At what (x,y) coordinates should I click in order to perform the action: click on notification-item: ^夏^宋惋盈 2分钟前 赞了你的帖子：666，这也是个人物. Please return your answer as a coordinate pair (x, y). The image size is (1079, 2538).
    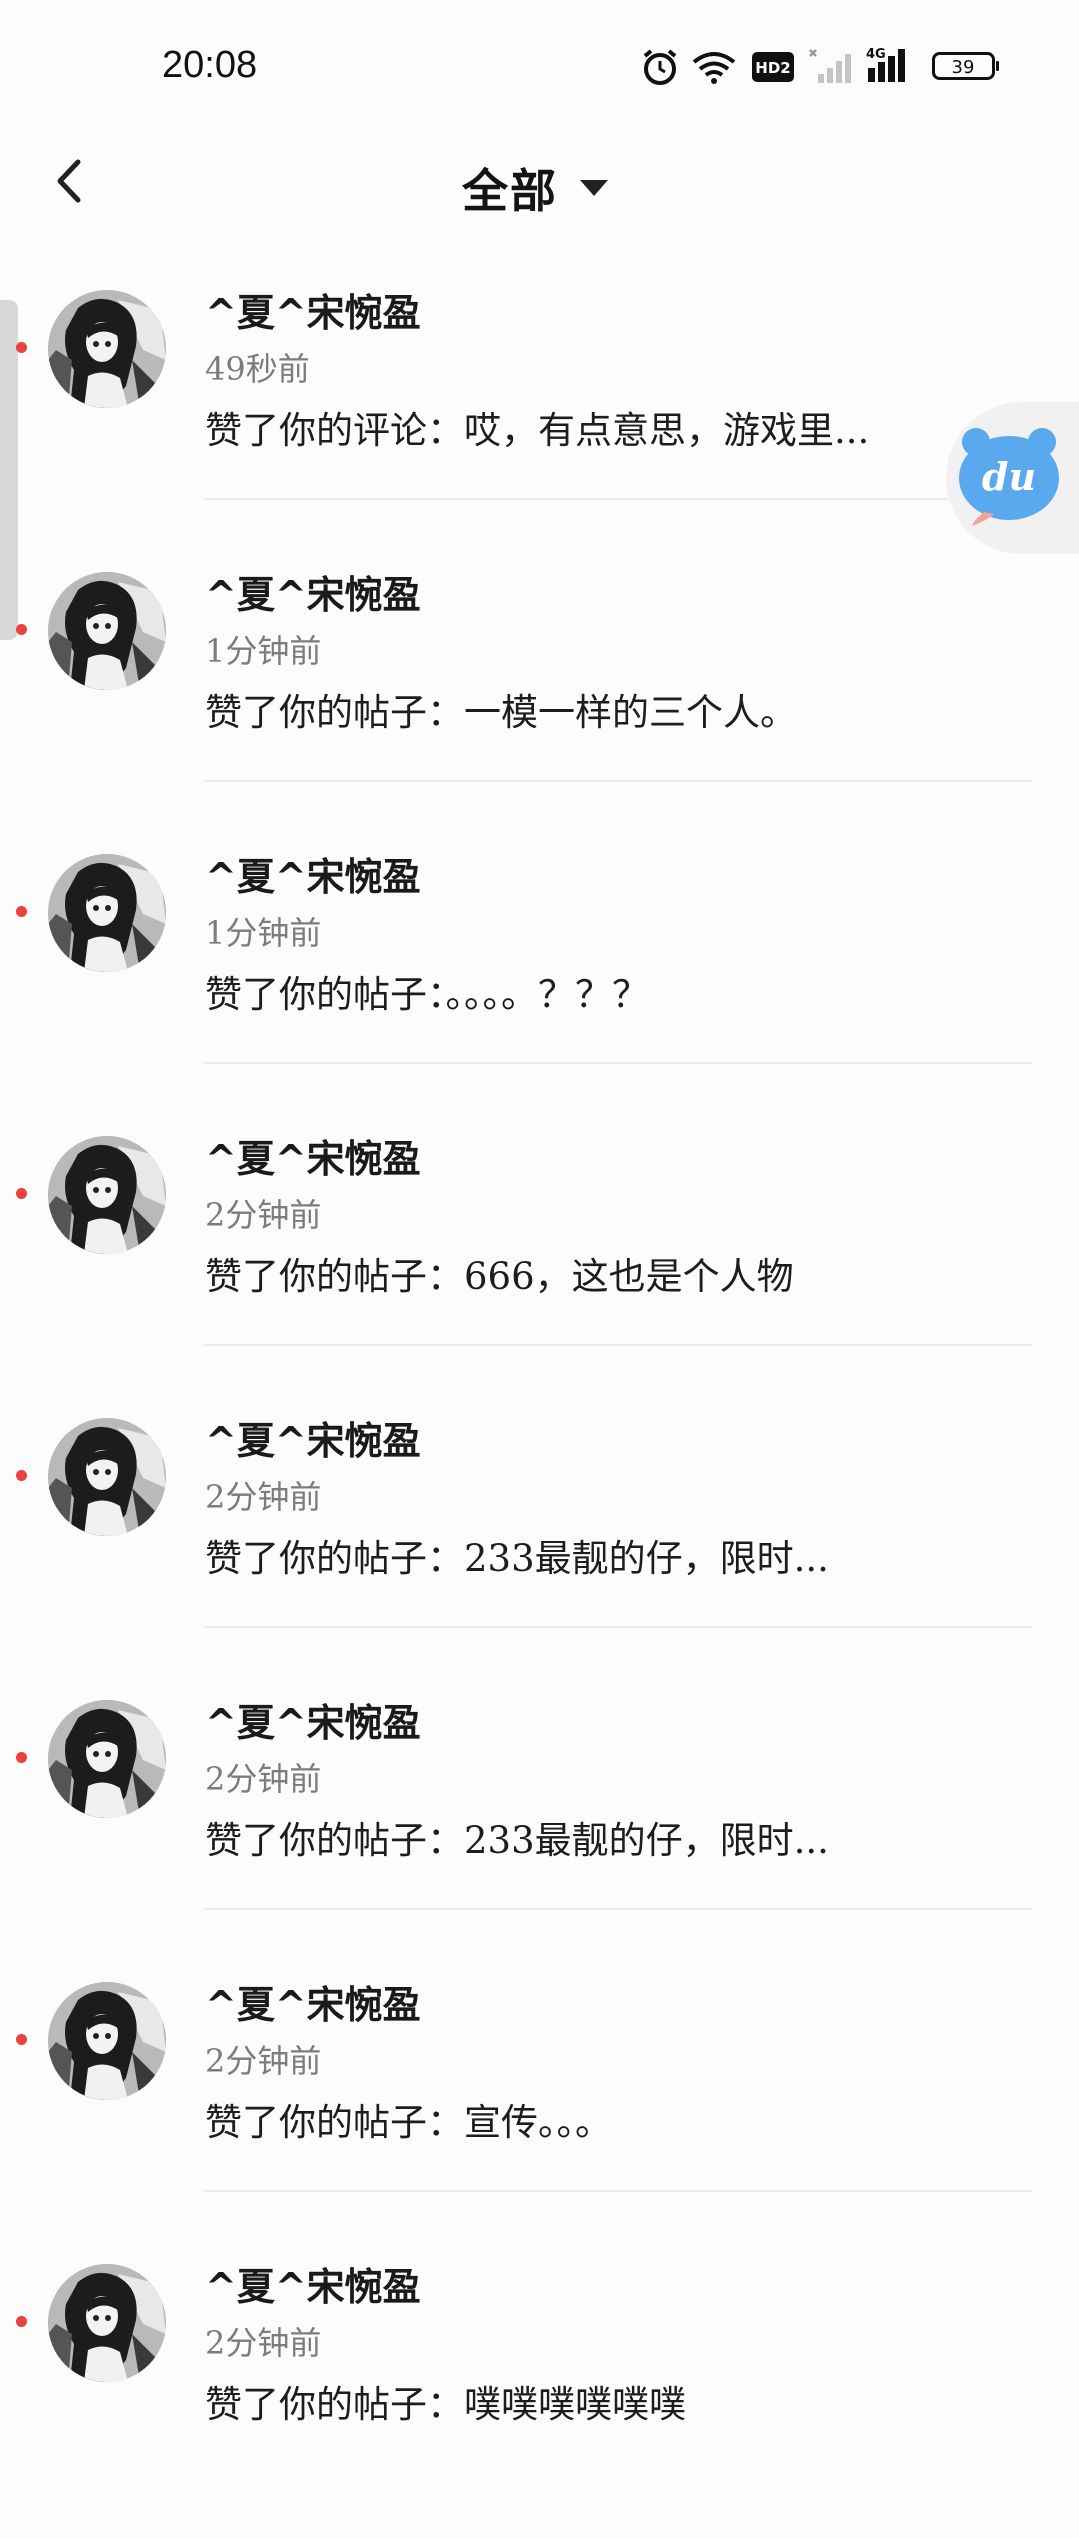
    Looking at the image, I should click on (539, 1269).